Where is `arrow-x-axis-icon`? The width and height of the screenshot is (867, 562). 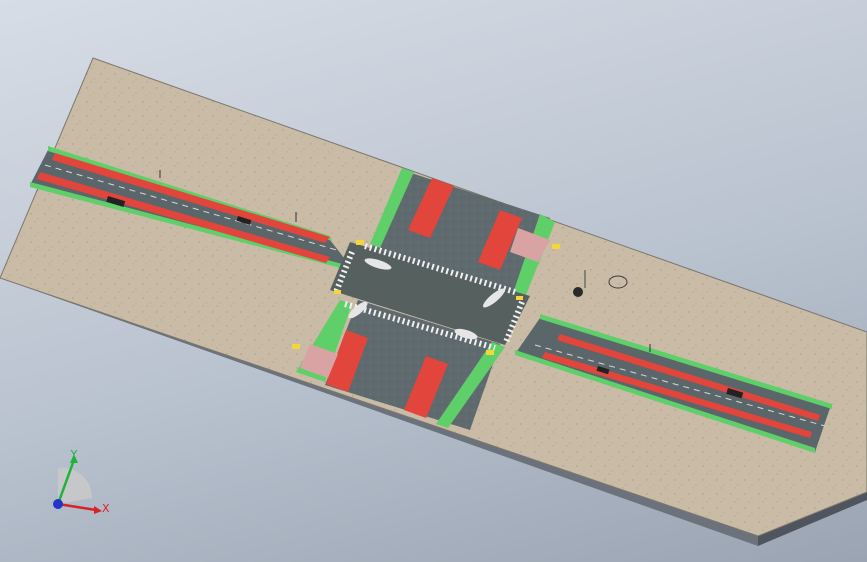 arrow-x-axis-icon is located at coordinates (79, 508).